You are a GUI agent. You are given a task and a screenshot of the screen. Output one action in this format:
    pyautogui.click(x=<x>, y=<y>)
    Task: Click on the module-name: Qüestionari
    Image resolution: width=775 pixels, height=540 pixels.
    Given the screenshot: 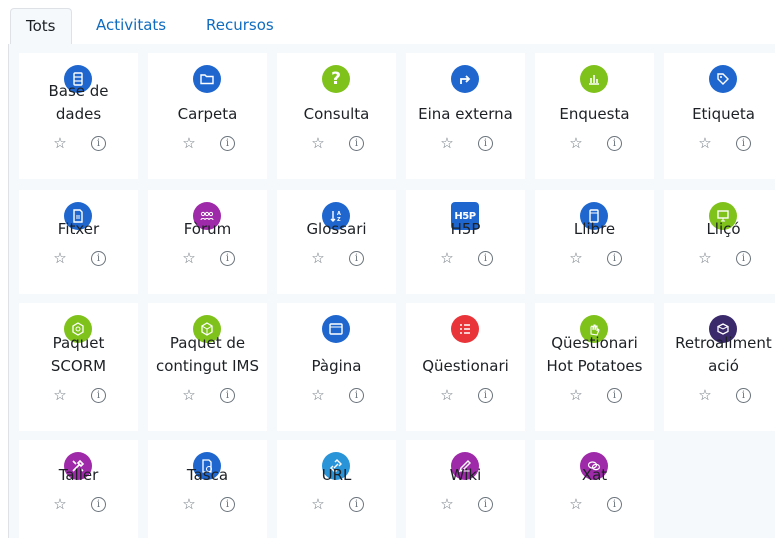 What is the action you would take?
    pyautogui.click(x=465, y=366)
    